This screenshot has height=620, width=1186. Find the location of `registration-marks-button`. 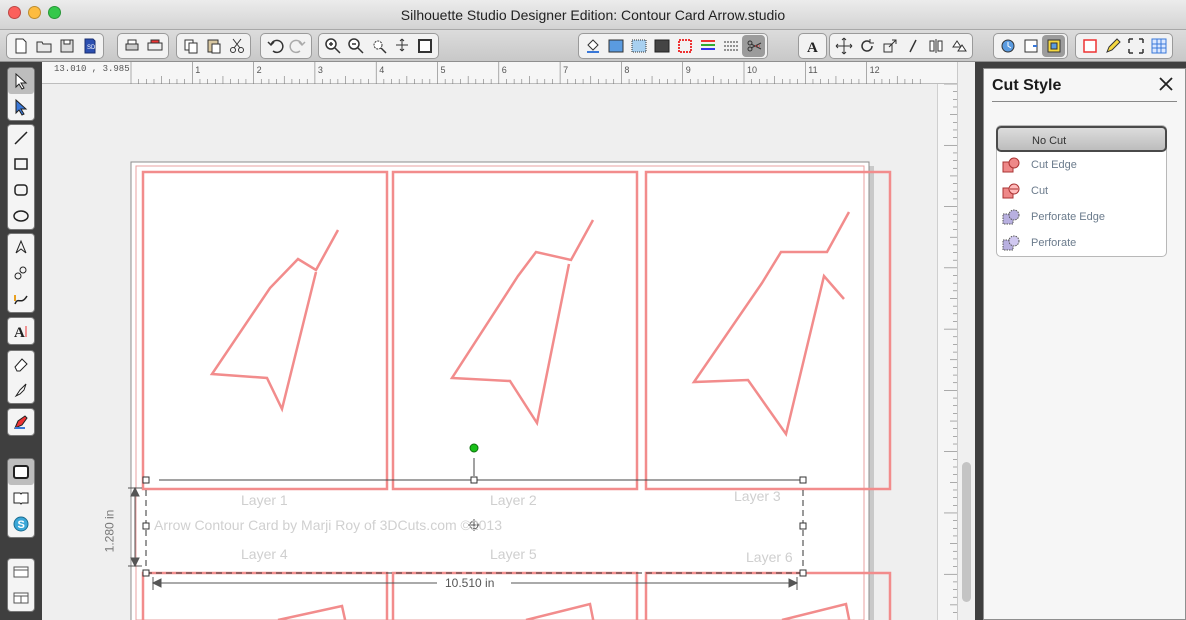

registration-marks-button is located at coordinates (1135, 46).